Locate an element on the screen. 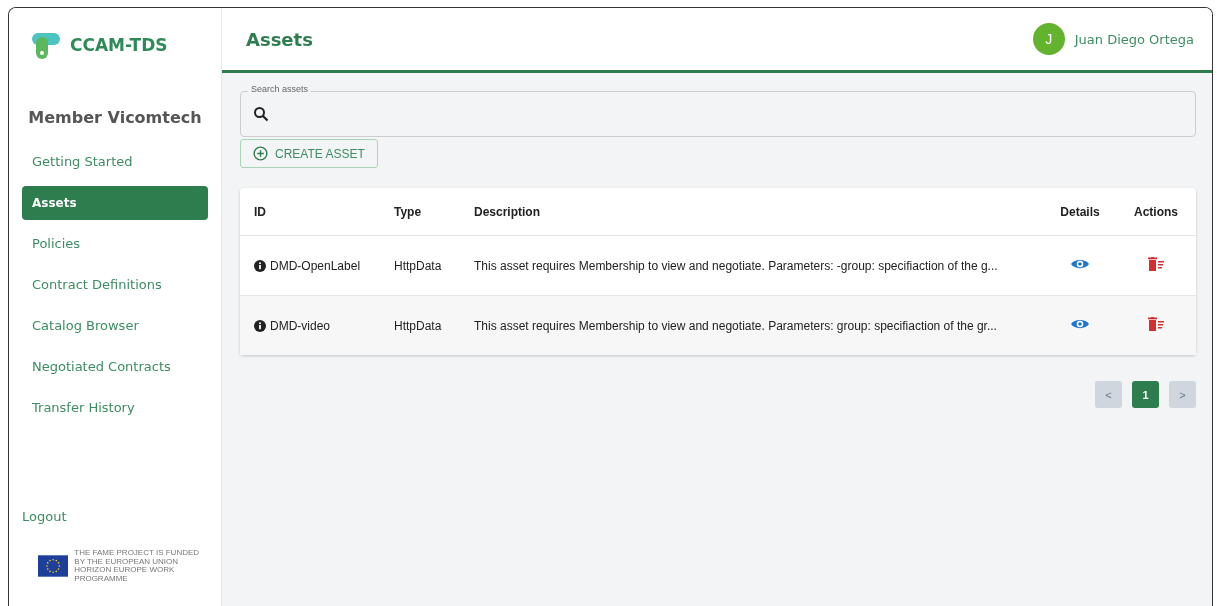 The height and width of the screenshot is (606, 1217). nav-item: Policies is located at coordinates (115, 244).